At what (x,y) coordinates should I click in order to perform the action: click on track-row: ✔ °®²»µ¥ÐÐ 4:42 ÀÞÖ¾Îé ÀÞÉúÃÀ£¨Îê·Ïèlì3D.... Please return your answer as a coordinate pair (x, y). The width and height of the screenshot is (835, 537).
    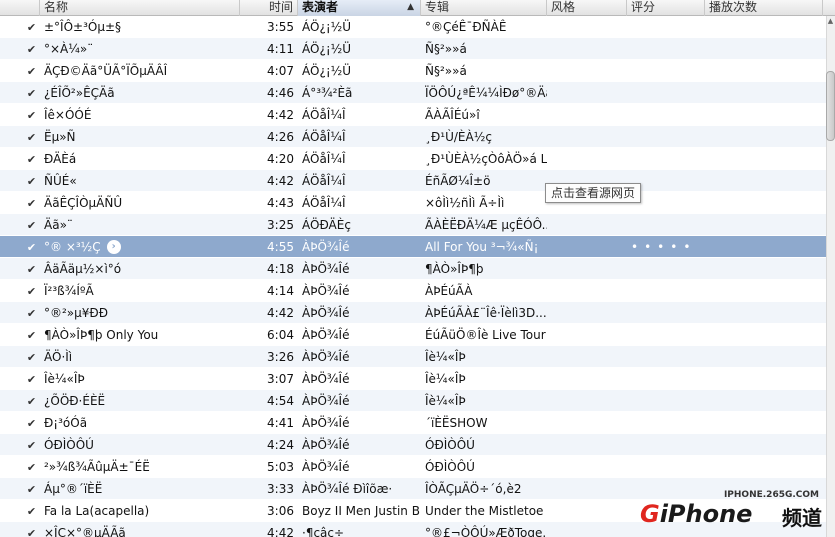
    Looking at the image, I should click on (417, 313).